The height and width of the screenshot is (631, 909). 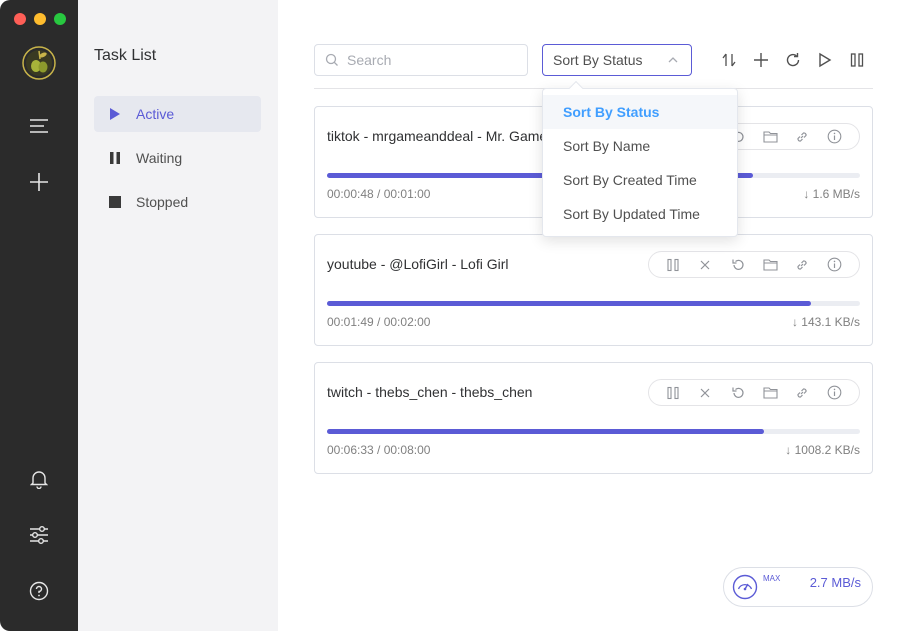 I want to click on chevron-up-icon, so click(x=673, y=60).